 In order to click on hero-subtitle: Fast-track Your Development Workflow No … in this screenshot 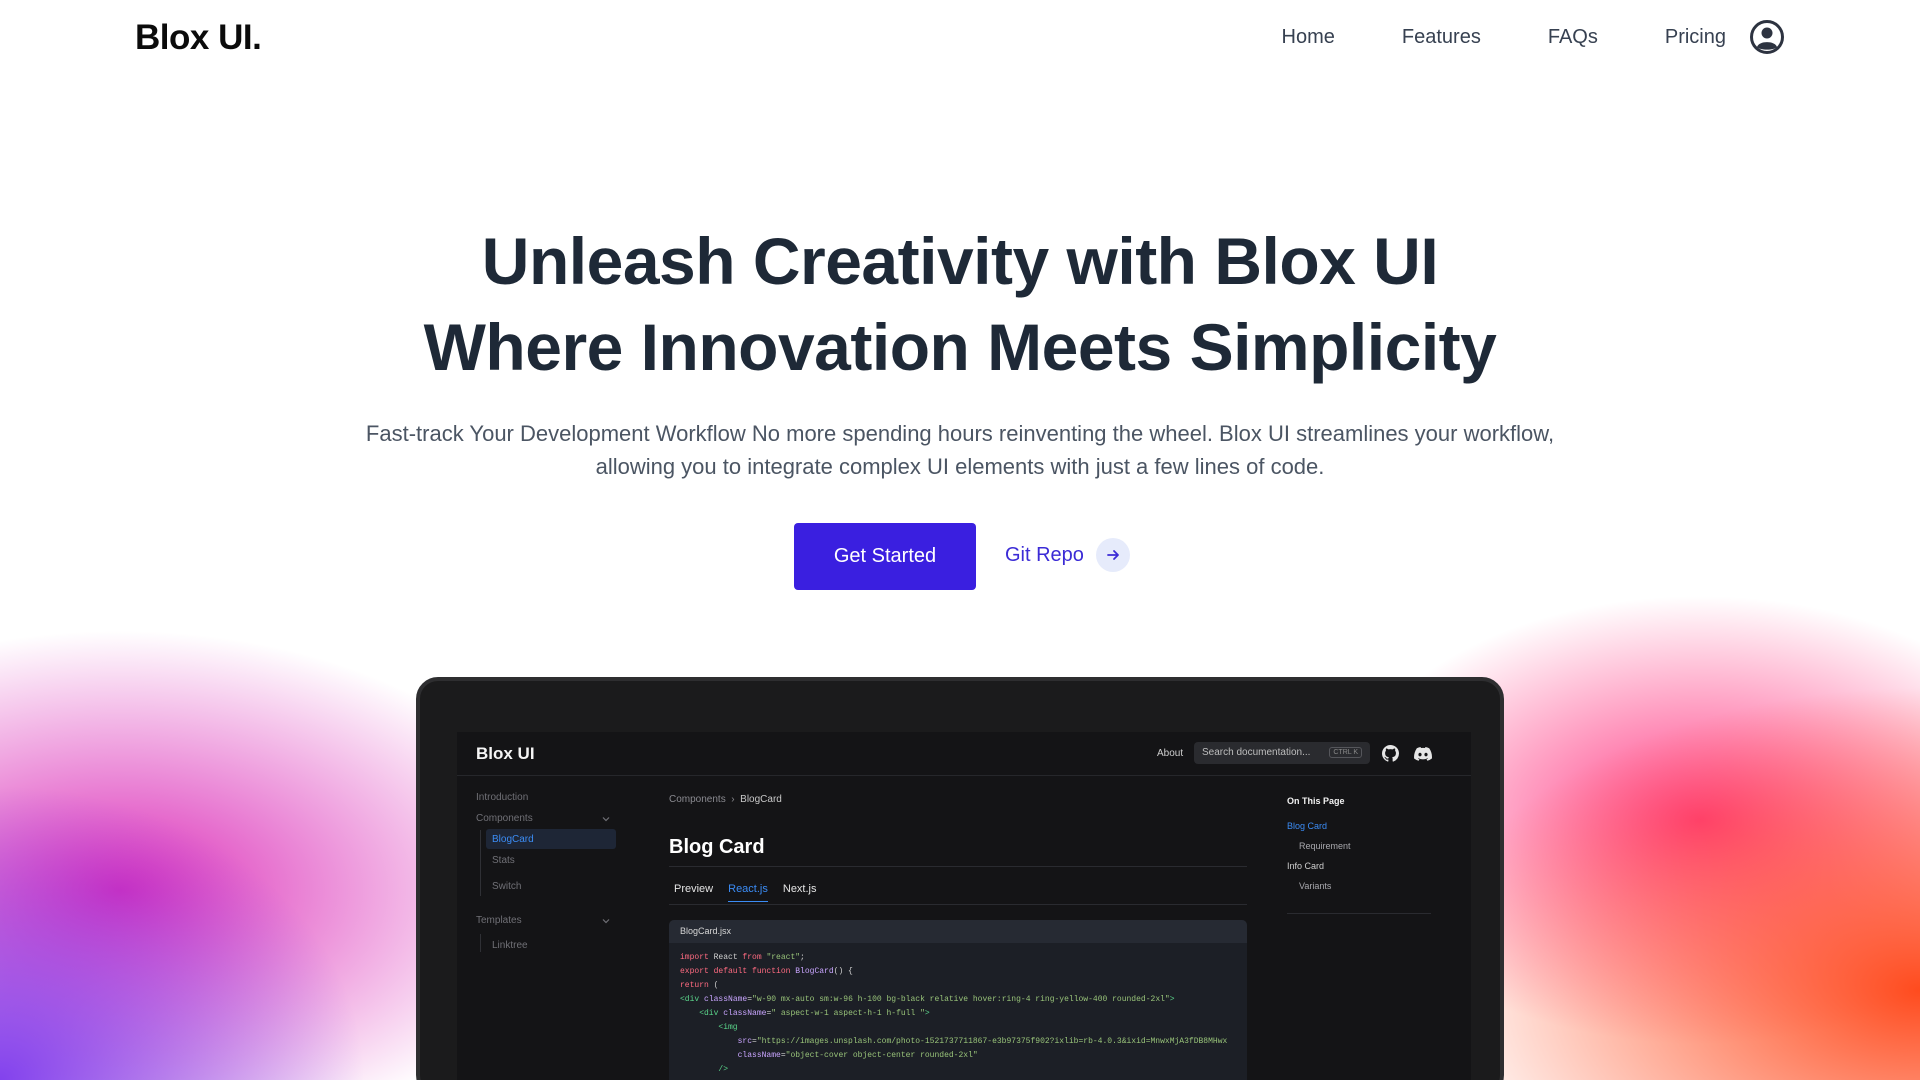, I will do `click(960, 450)`.